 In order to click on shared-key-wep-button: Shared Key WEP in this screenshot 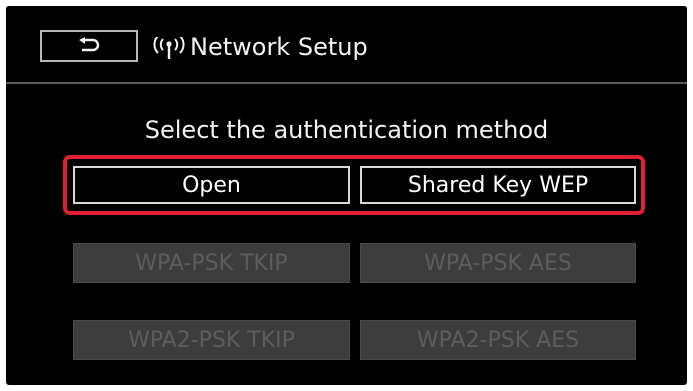, I will do `click(498, 185)`.